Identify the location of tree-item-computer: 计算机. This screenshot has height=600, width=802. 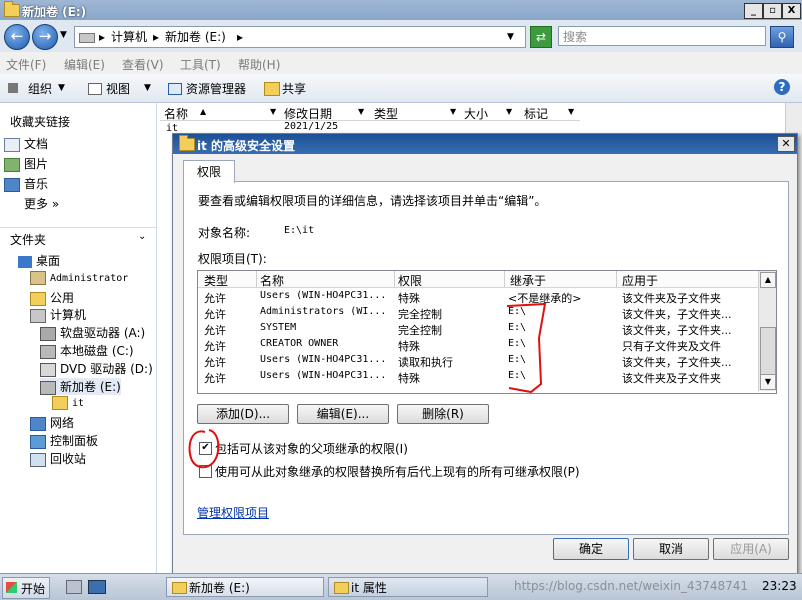
(58, 314).